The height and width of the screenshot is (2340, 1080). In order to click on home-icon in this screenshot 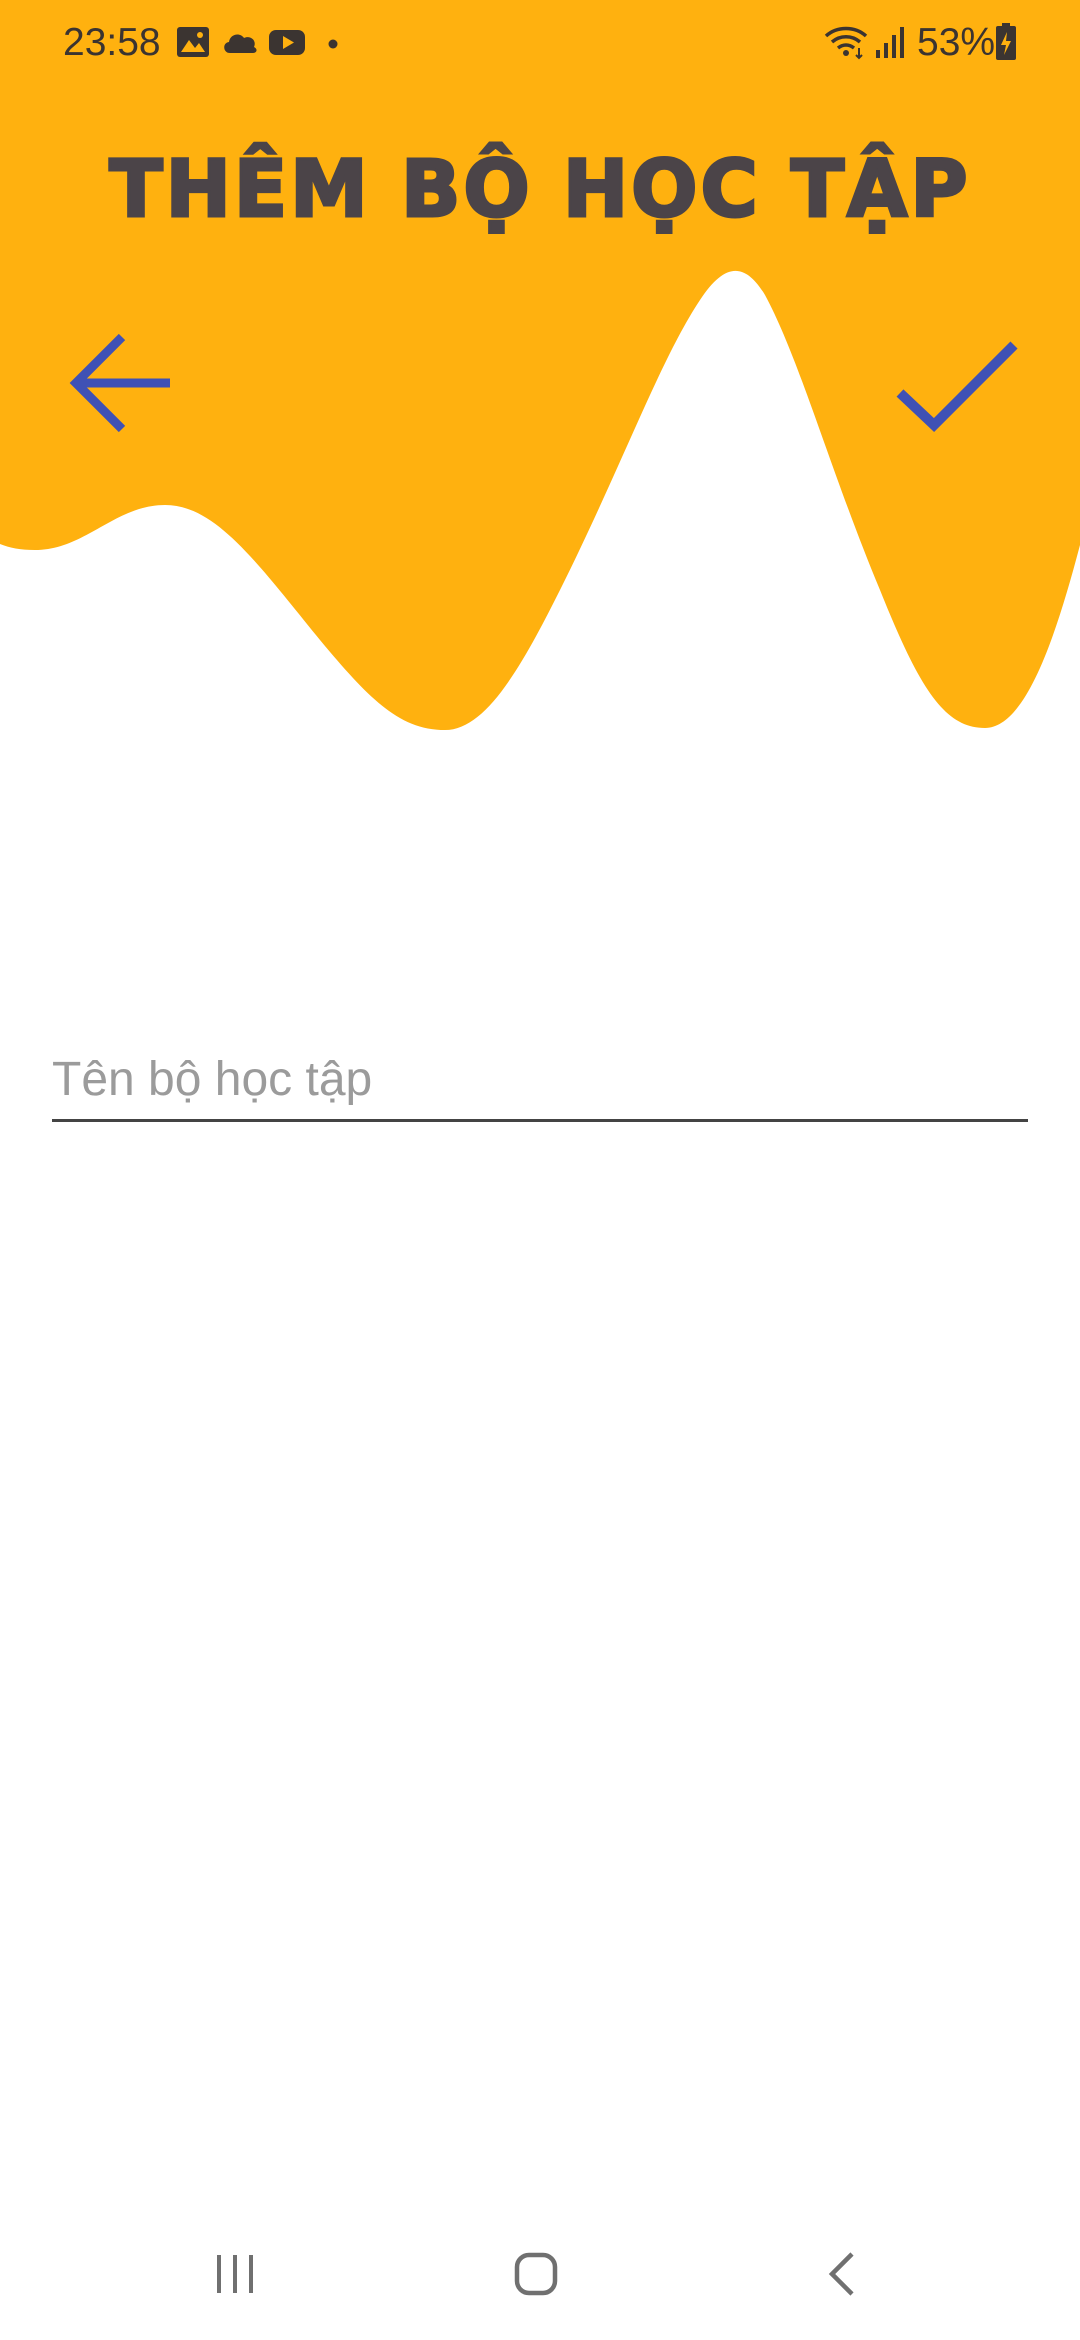, I will do `click(536, 2274)`.